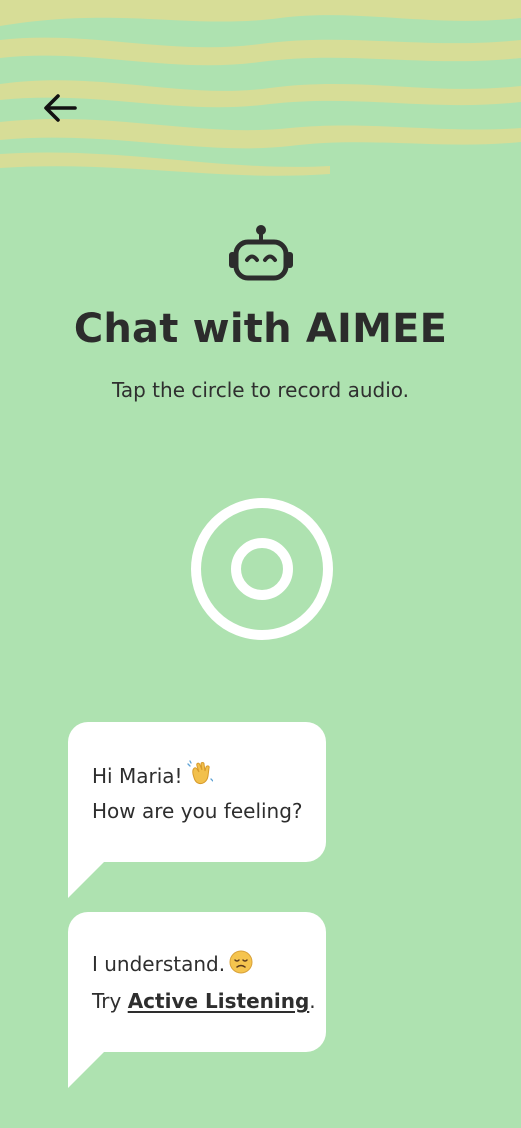 The width and height of the screenshot is (521, 1128). I want to click on back-button, so click(60, 108).